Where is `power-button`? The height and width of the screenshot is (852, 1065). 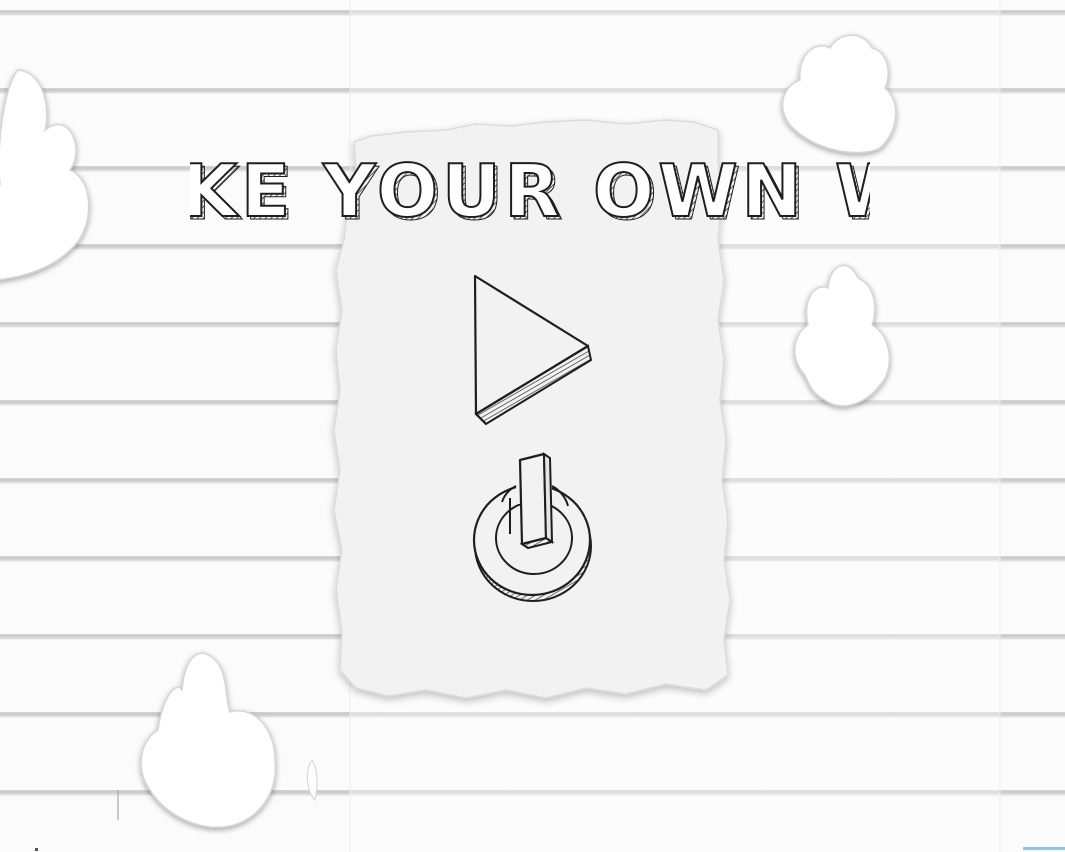 power-button is located at coordinates (532, 529).